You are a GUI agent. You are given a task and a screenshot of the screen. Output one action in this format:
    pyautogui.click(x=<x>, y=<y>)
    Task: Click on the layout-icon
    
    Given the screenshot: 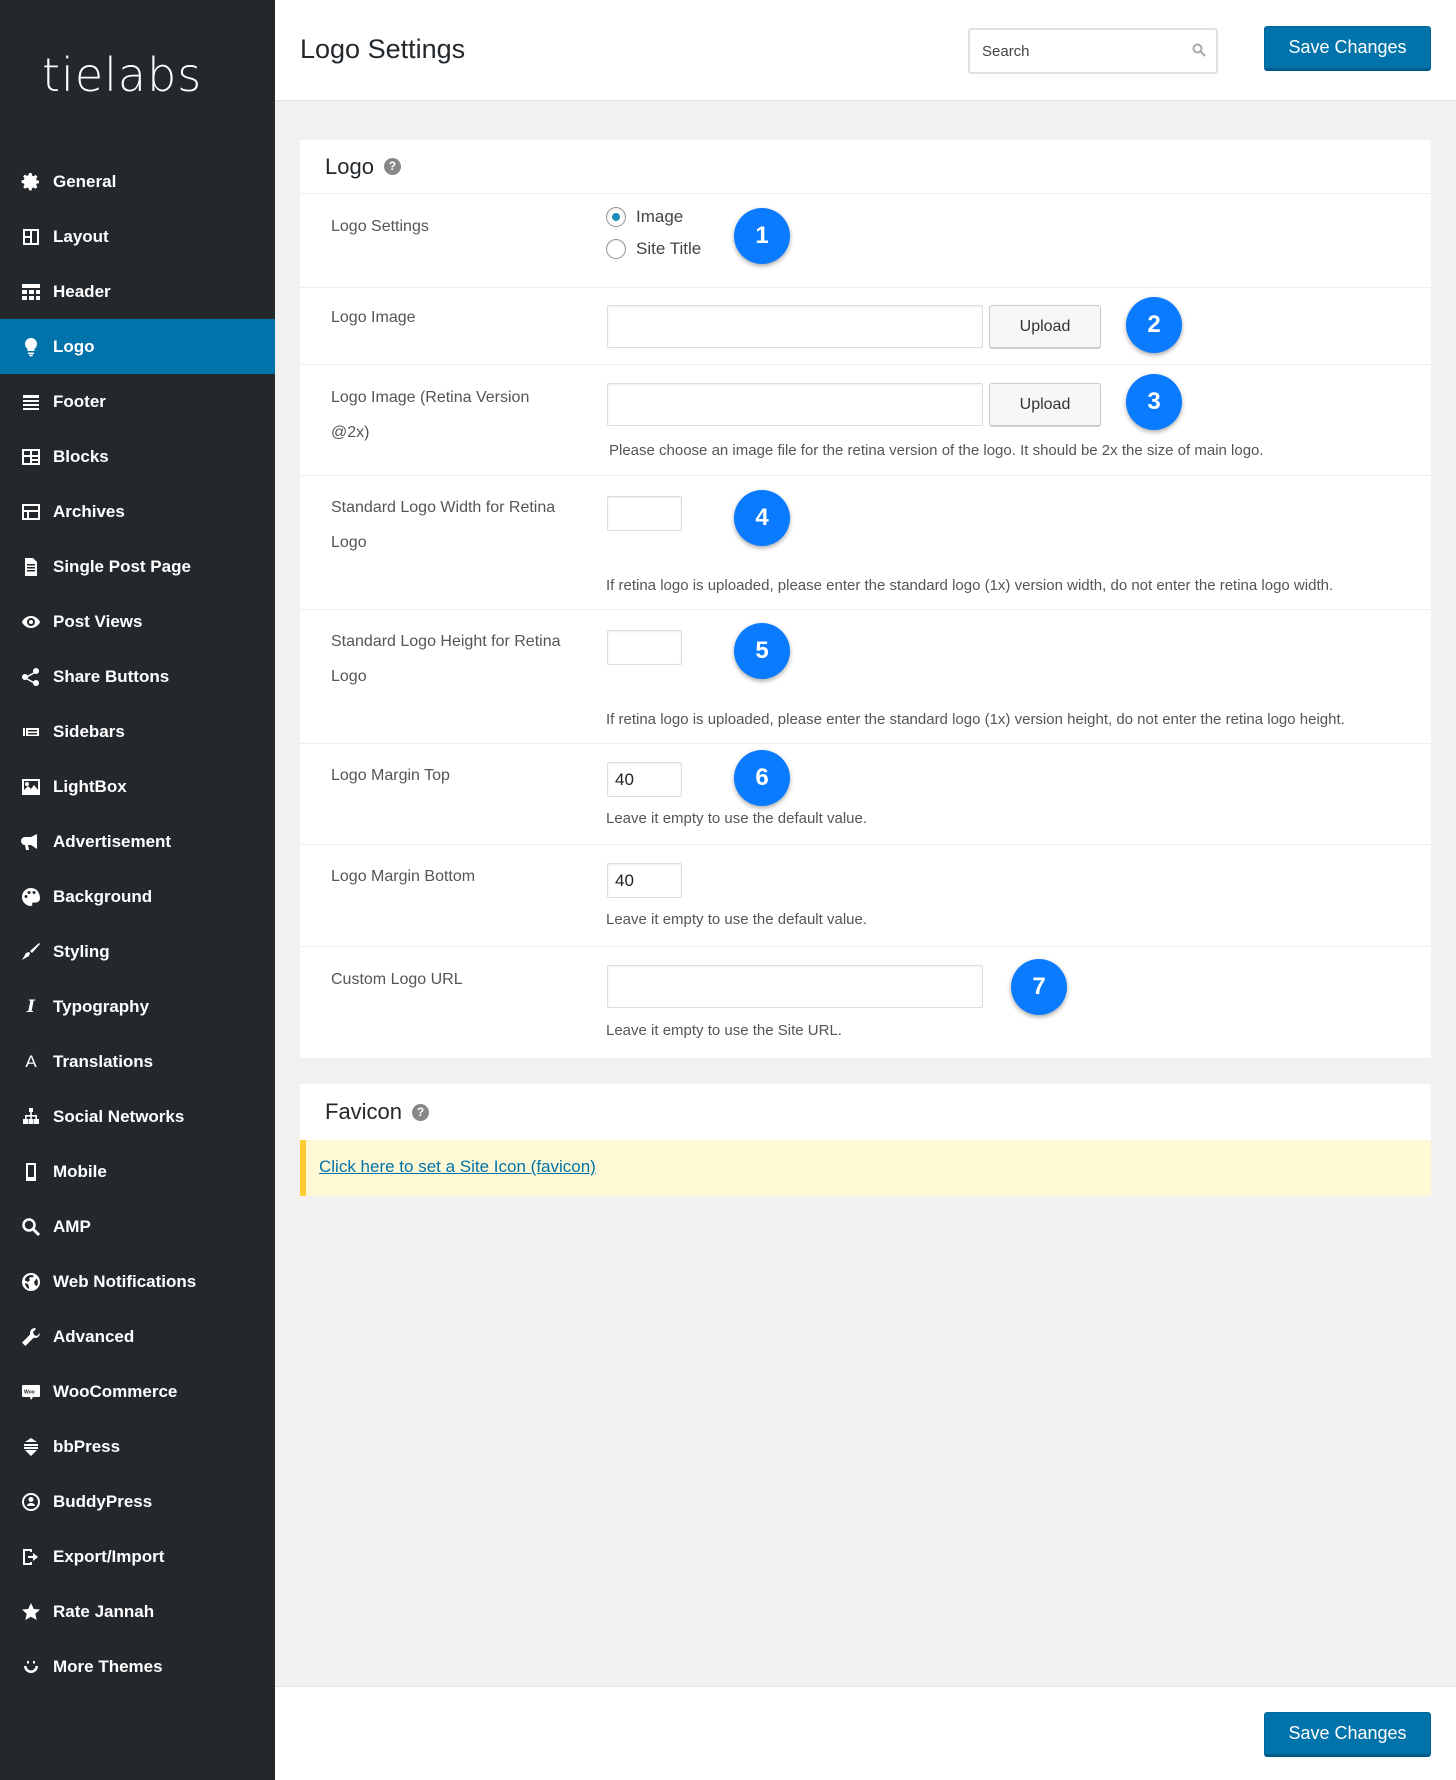 What is the action you would take?
    pyautogui.click(x=31, y=237)
    